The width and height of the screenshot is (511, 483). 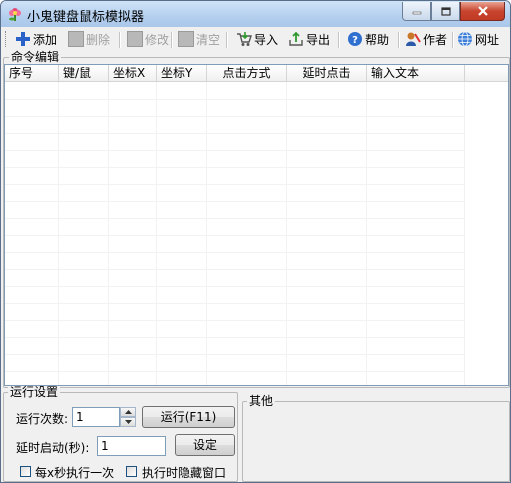 What do you see at coordinates (86, 17) in the screenshot?
I see `window-title: 小鬼键盘鼠标模拟器` at bounding box center [86, 17].